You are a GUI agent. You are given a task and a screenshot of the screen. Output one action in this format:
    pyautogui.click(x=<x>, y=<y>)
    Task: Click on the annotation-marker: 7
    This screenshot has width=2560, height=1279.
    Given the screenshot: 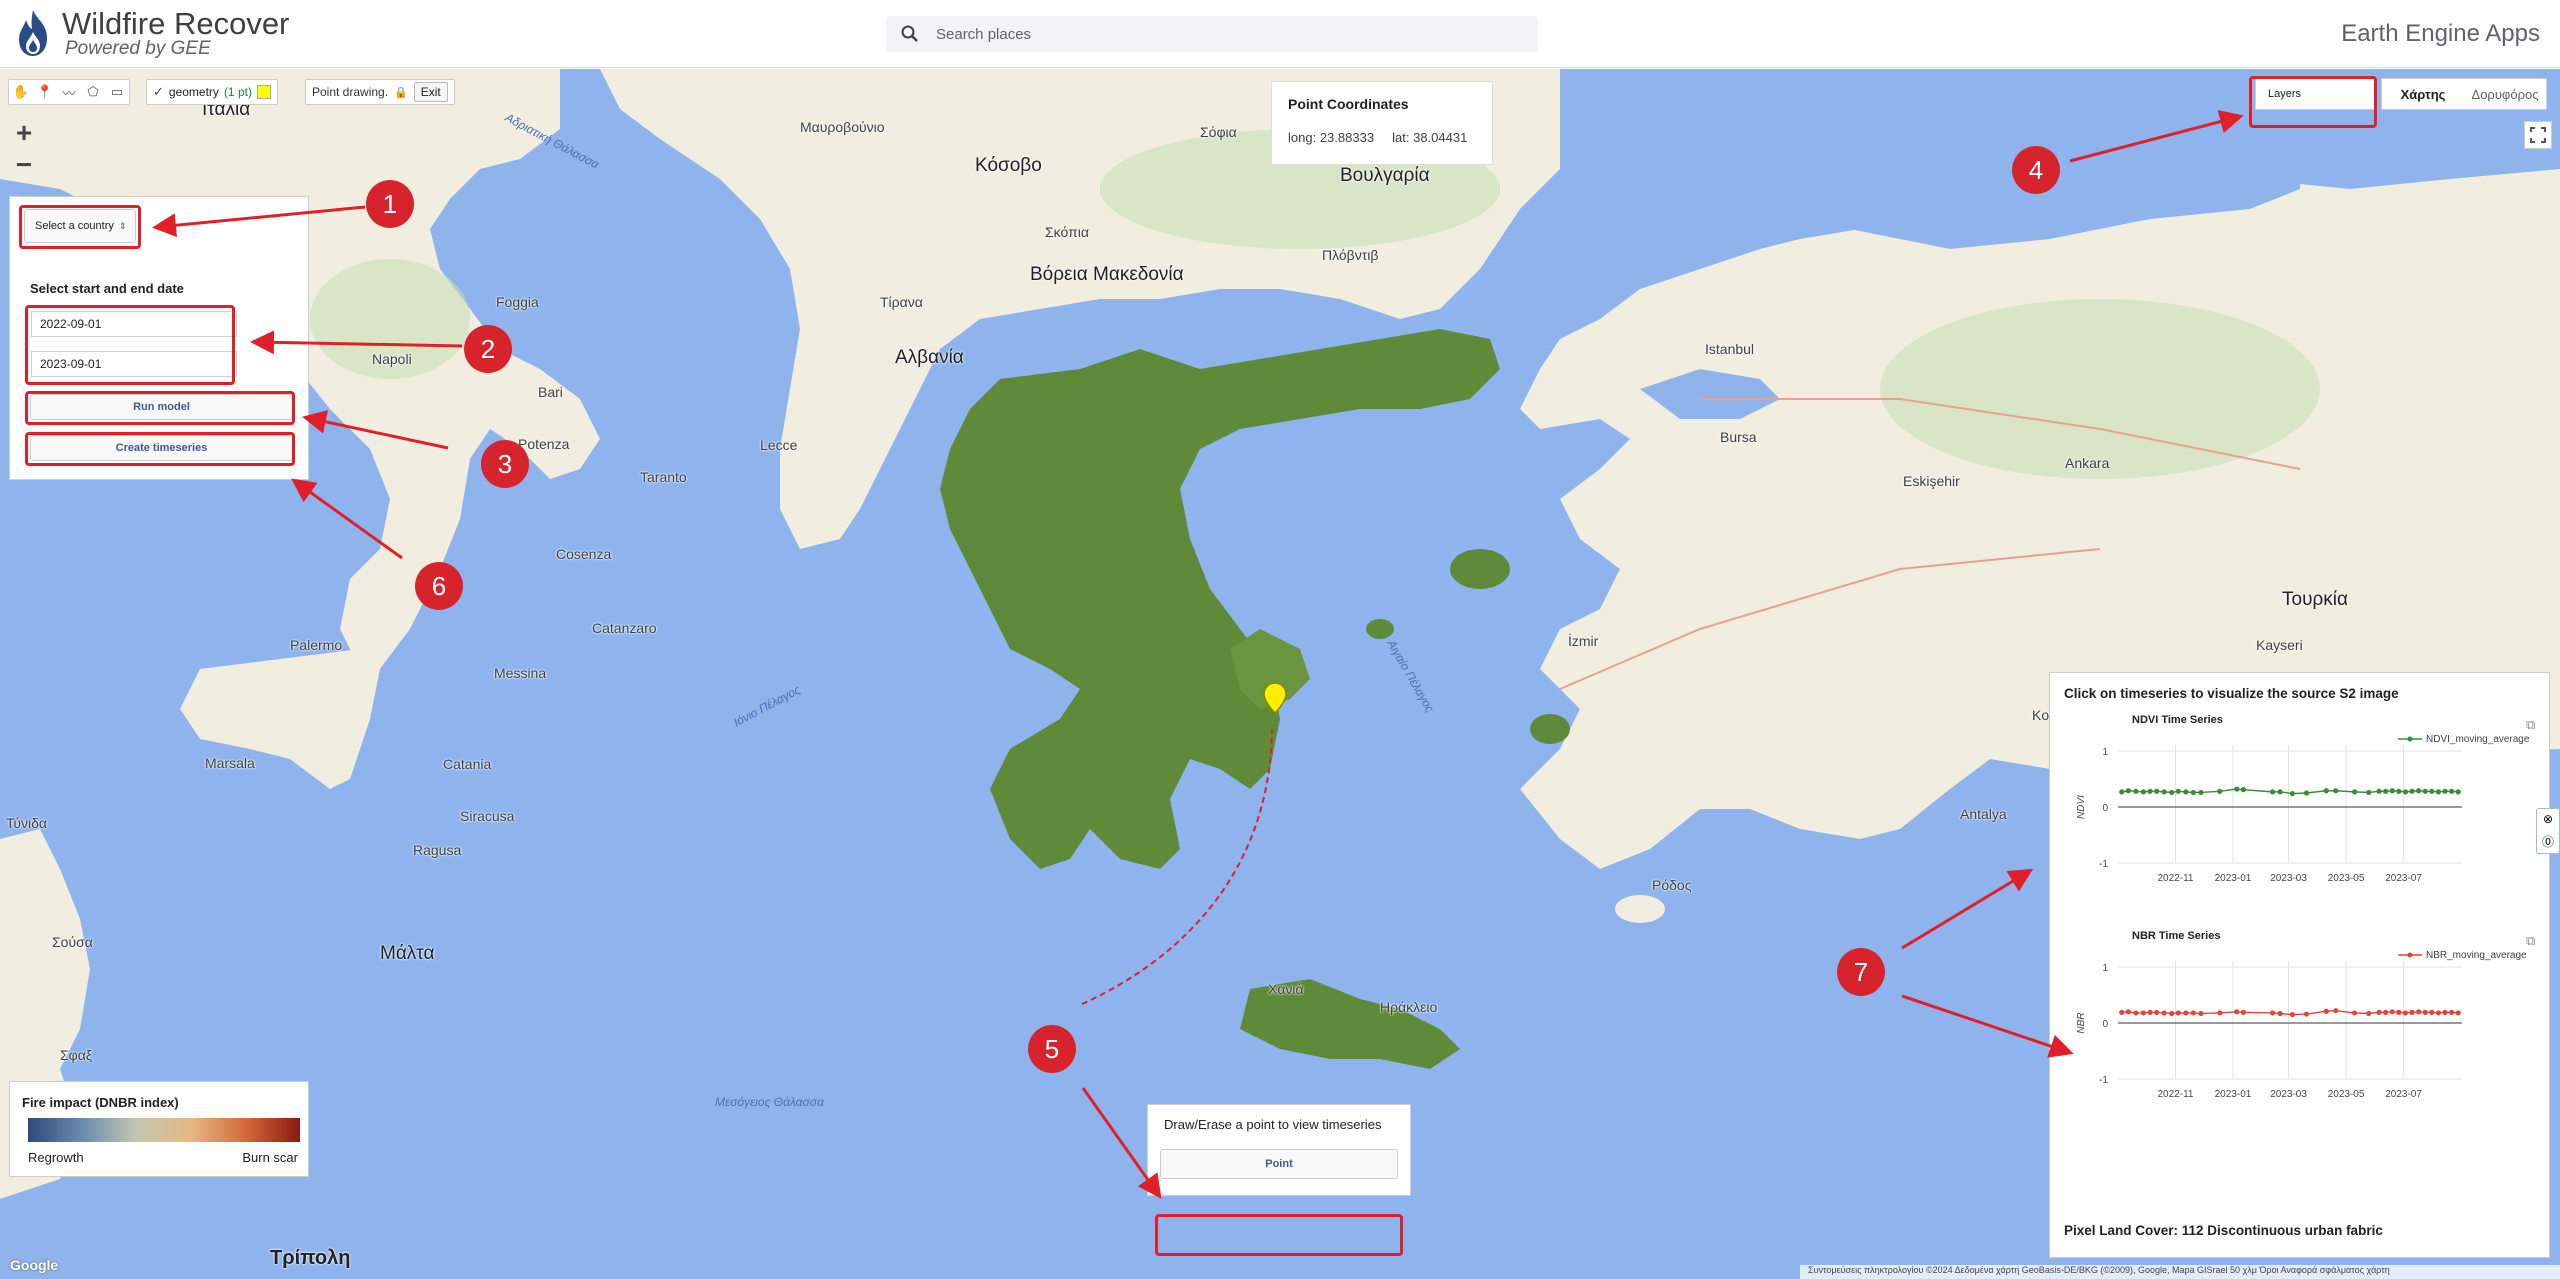 What is the action you would take?
    pyautogui.click(x=1861, y=972)
    